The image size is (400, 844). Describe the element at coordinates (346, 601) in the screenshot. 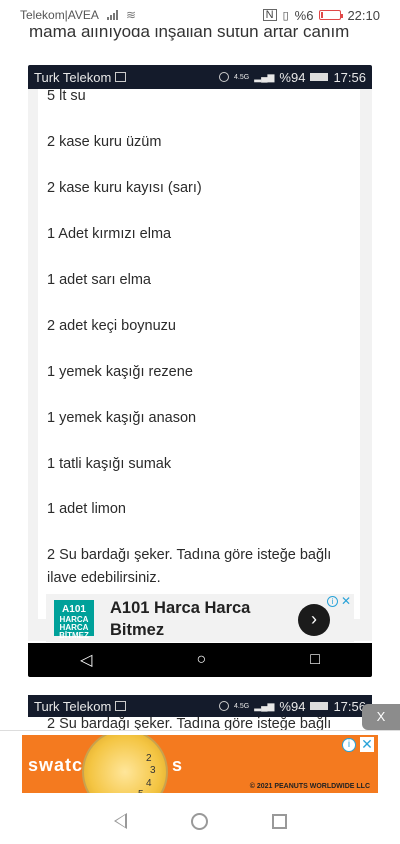

I see `ad-close-button: ✕` at that location.